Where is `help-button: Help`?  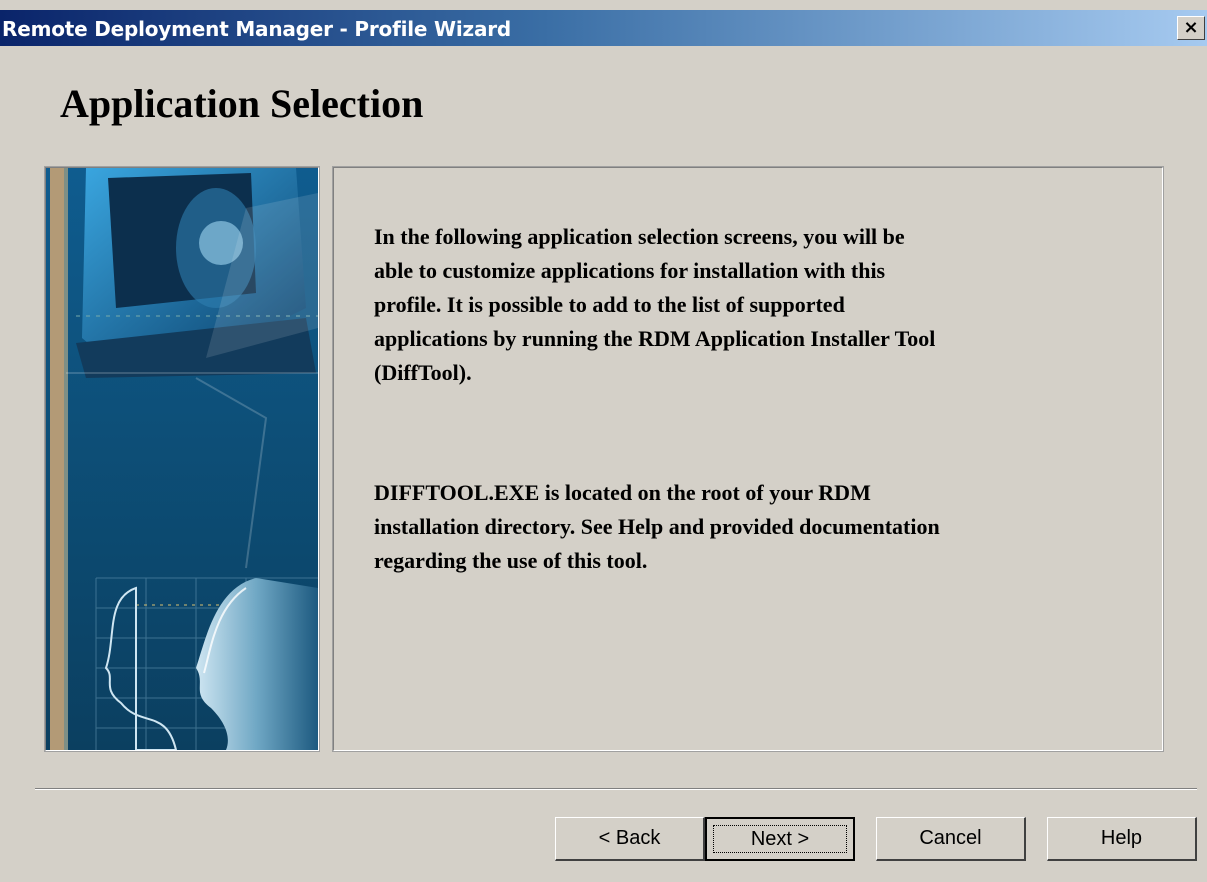 help-button: Help is located at coordinates (1122, 839).